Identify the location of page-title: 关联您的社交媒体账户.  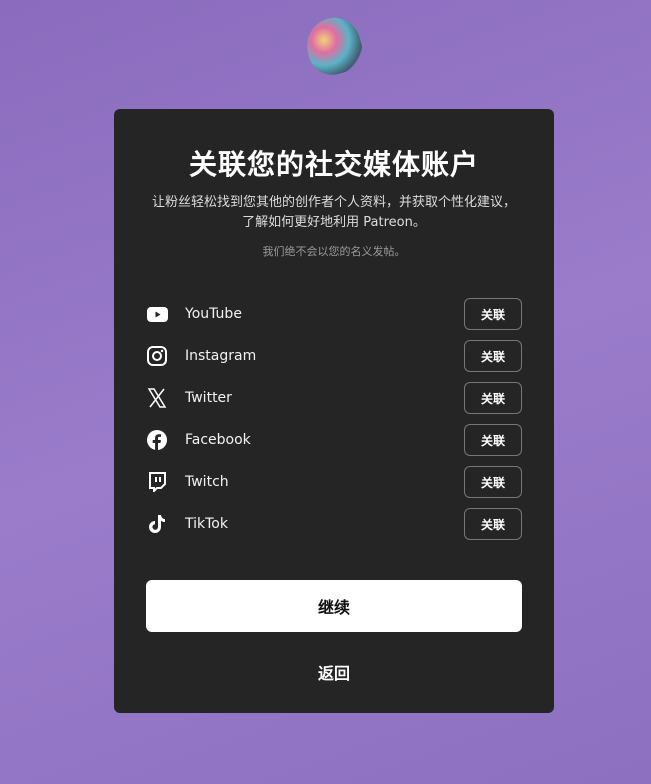
(333, 164).